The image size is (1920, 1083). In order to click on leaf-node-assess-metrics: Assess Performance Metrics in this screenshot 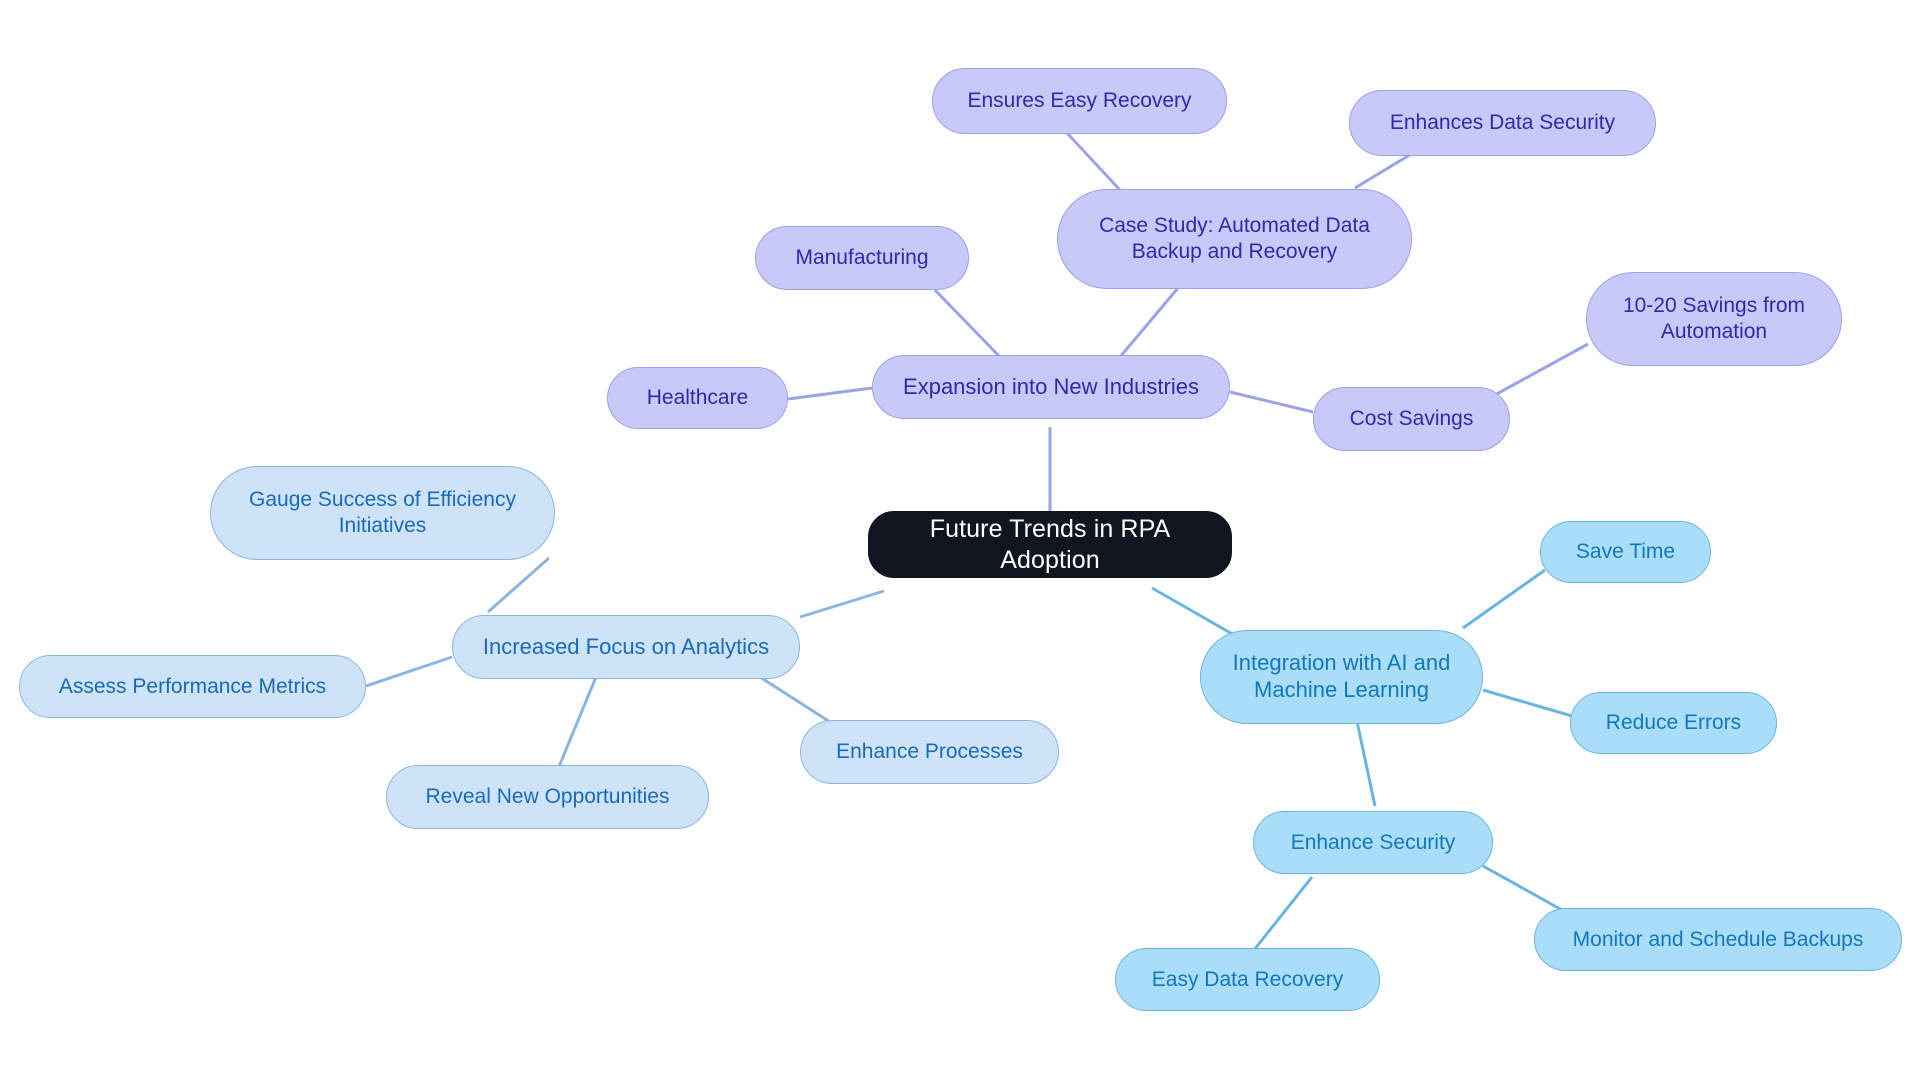, I will do `click(192, 686)`.